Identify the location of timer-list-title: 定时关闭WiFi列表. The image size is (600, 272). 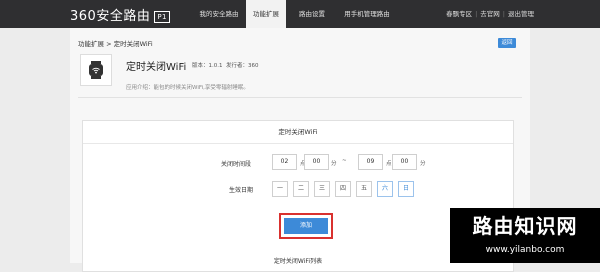
(298, 261).